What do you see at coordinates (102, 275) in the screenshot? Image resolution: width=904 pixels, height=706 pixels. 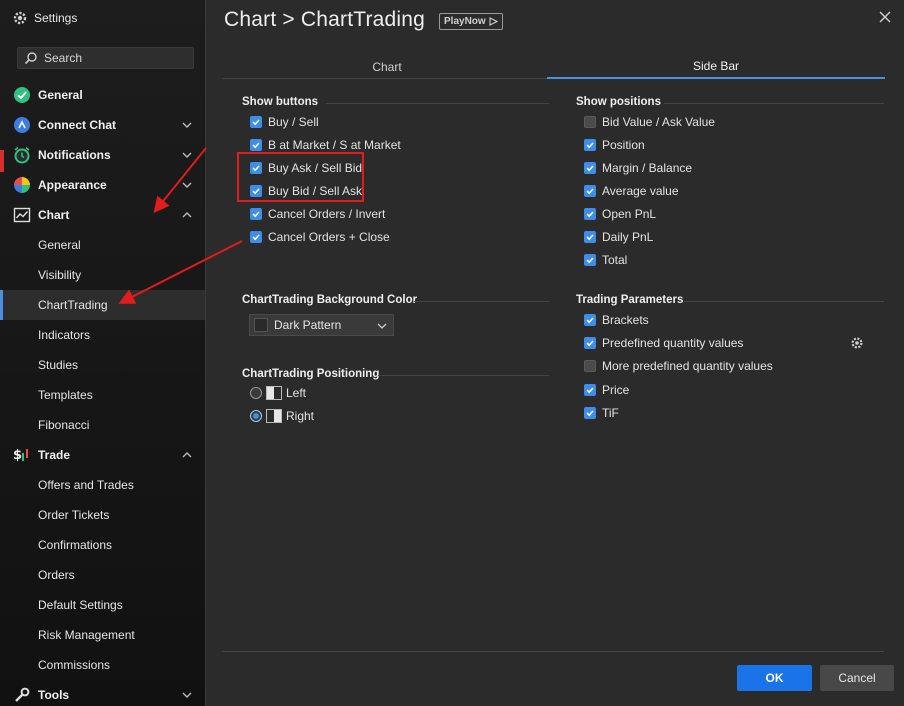 I see `sidebar-subitem-visibility: Visibility` at bounding box center [102, 275].